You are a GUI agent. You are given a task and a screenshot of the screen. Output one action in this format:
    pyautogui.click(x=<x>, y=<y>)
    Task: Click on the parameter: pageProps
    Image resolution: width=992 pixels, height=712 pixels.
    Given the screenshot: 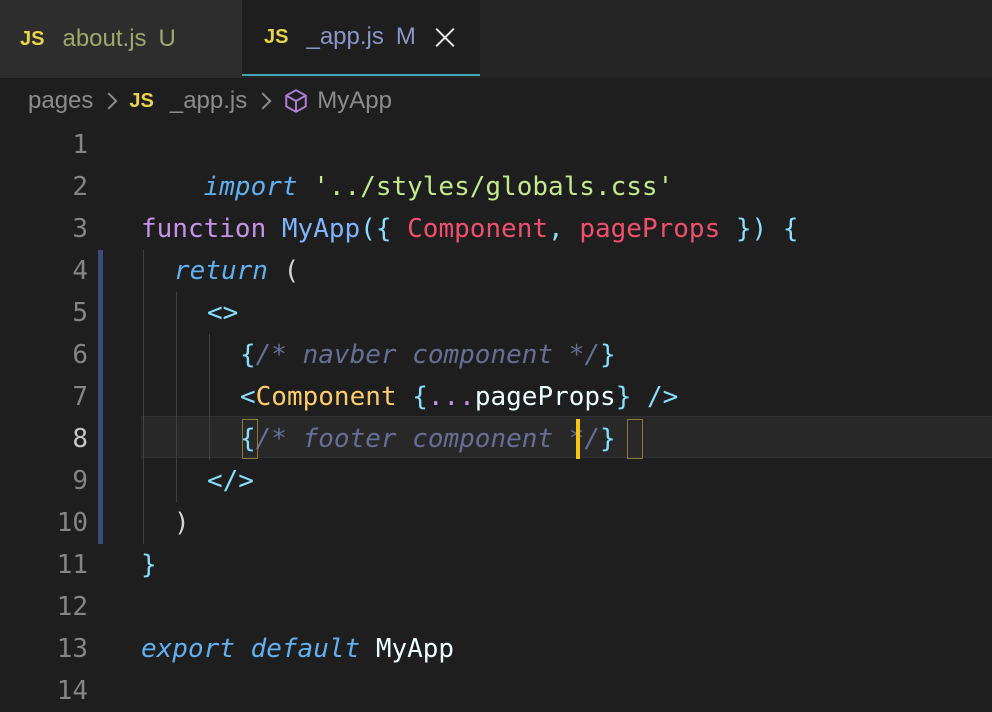 What is the action you would take?
    pyautogui.click(x=650, y=229)
    